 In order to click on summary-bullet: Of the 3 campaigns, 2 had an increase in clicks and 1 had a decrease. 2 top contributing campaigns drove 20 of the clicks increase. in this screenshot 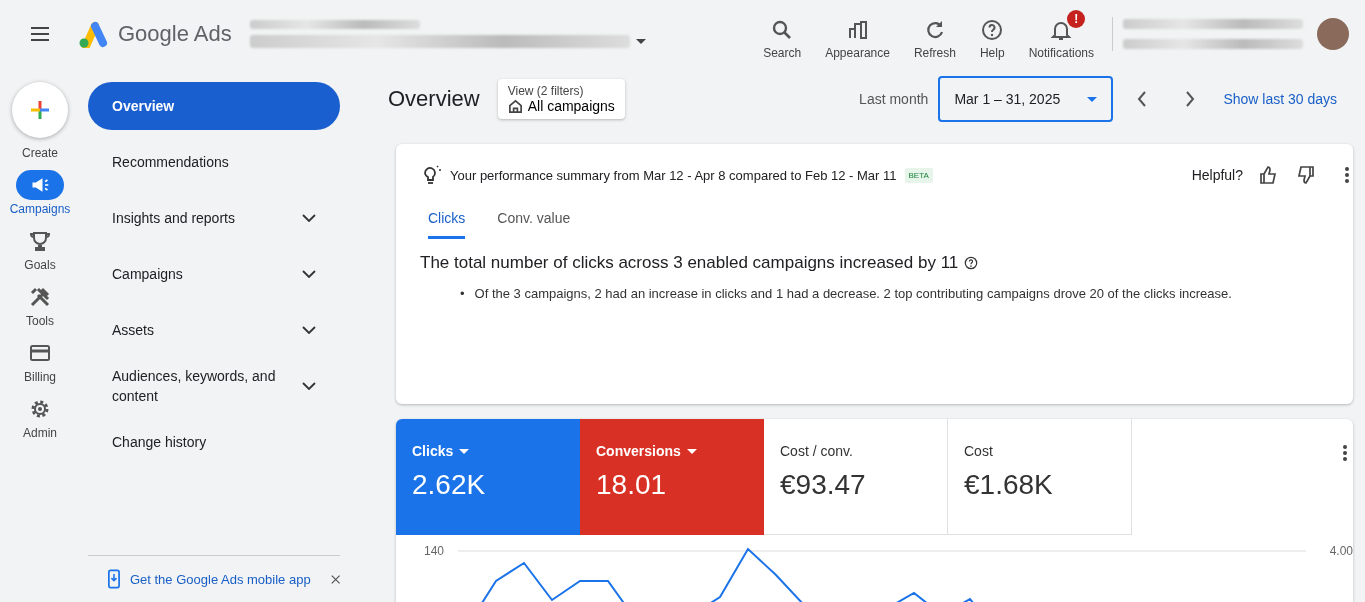, I will do `click(853, 294)`.